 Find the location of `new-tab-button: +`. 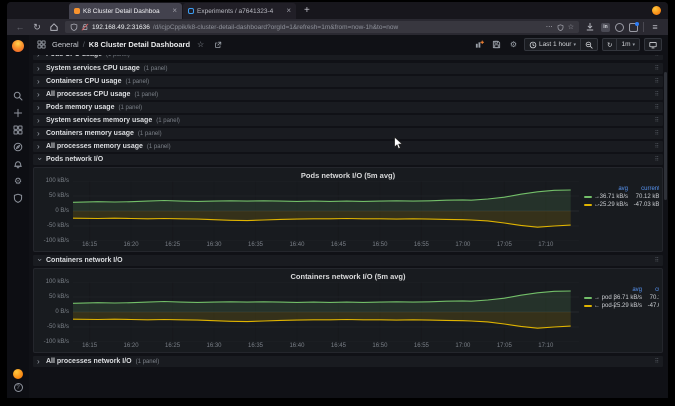

new-tab-button: + is located at coordinates (307, 10).